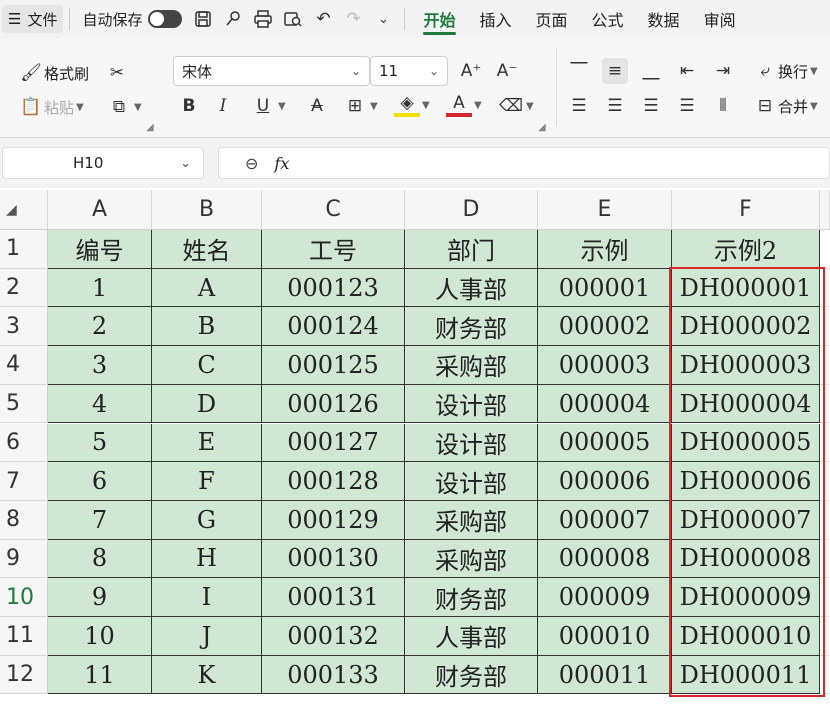 The width and height of the screenshot is (830, 706). What do you see at coordinates (100, 365) in the screenshot?
I see `table-cell: 3` at bounding box center [100, 365].